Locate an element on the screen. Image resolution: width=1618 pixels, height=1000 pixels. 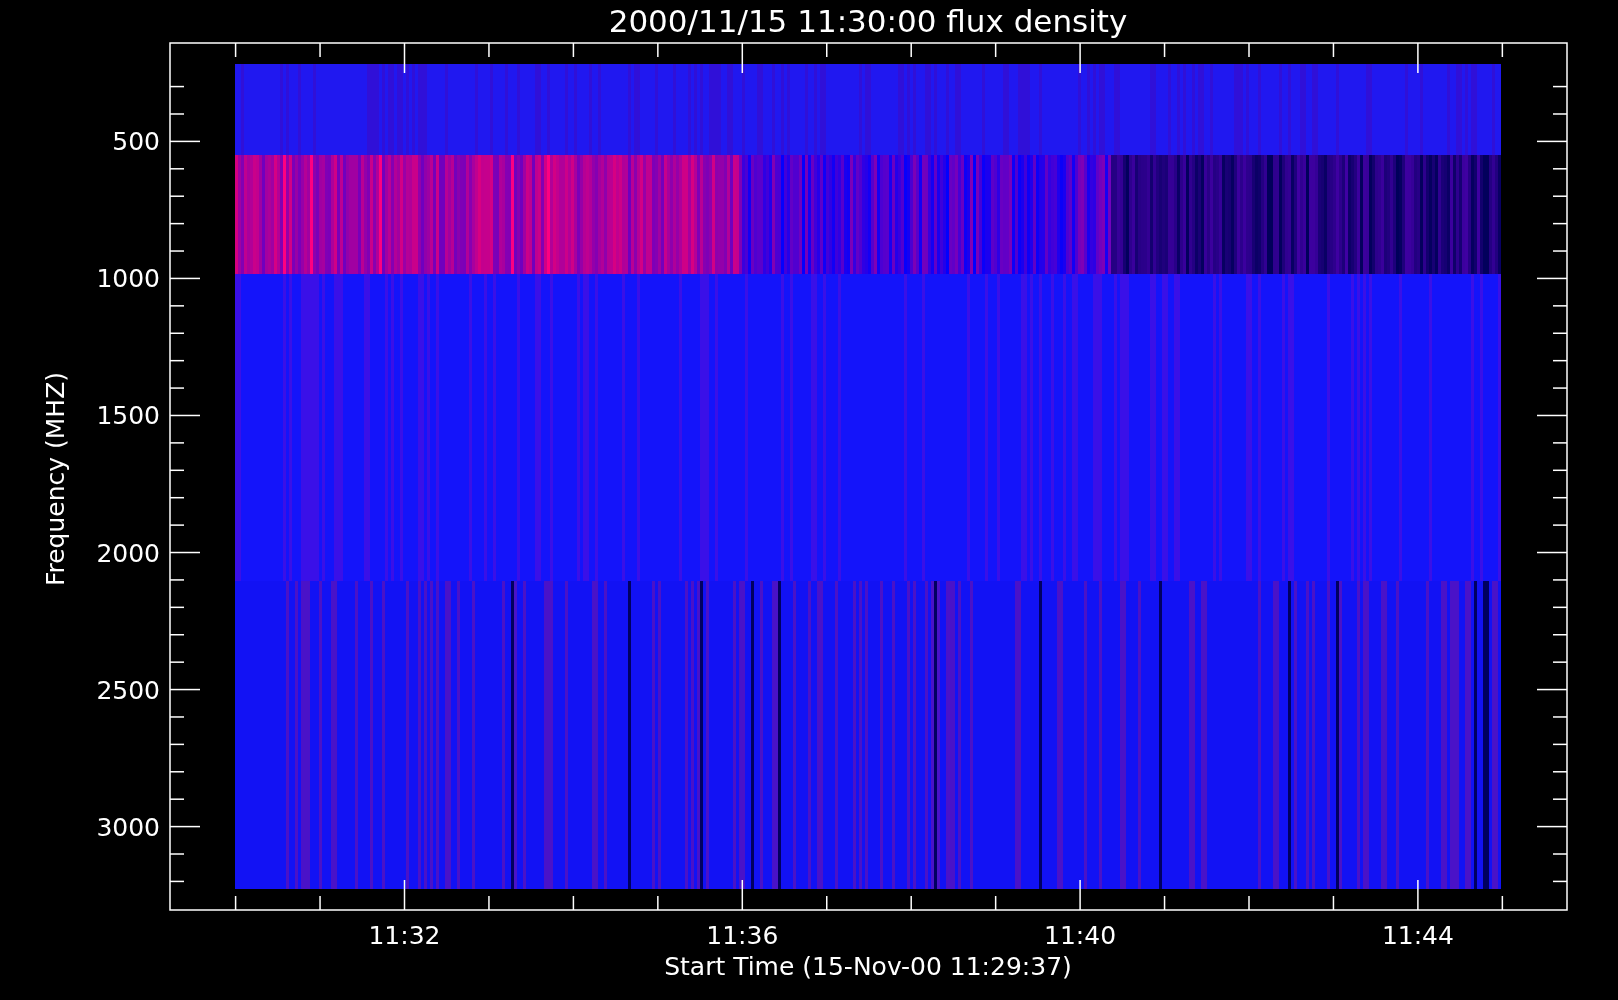
x-tick-label: 11:36 is located at coordinates (742, 935).